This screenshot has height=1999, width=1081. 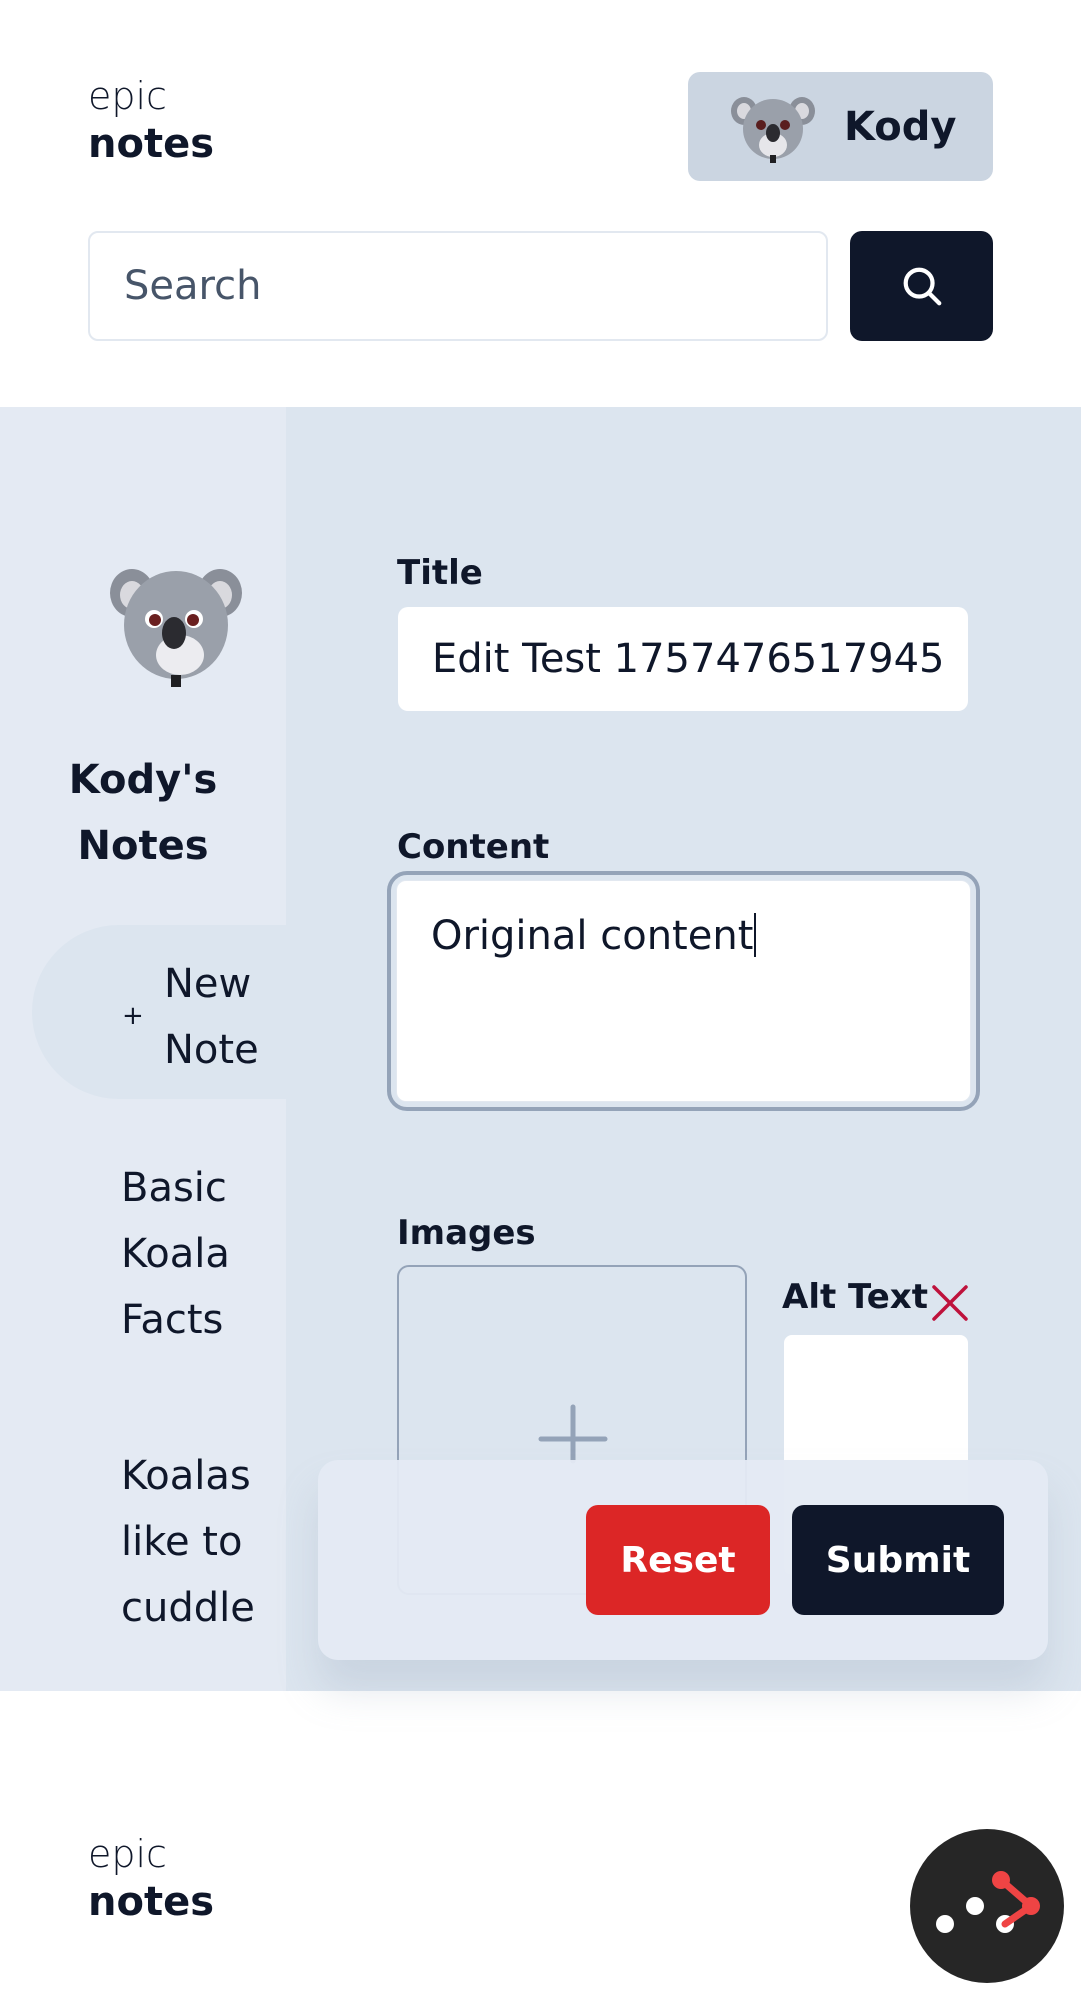 I want to click on remove-image-button, so click(x=950, y=1303).